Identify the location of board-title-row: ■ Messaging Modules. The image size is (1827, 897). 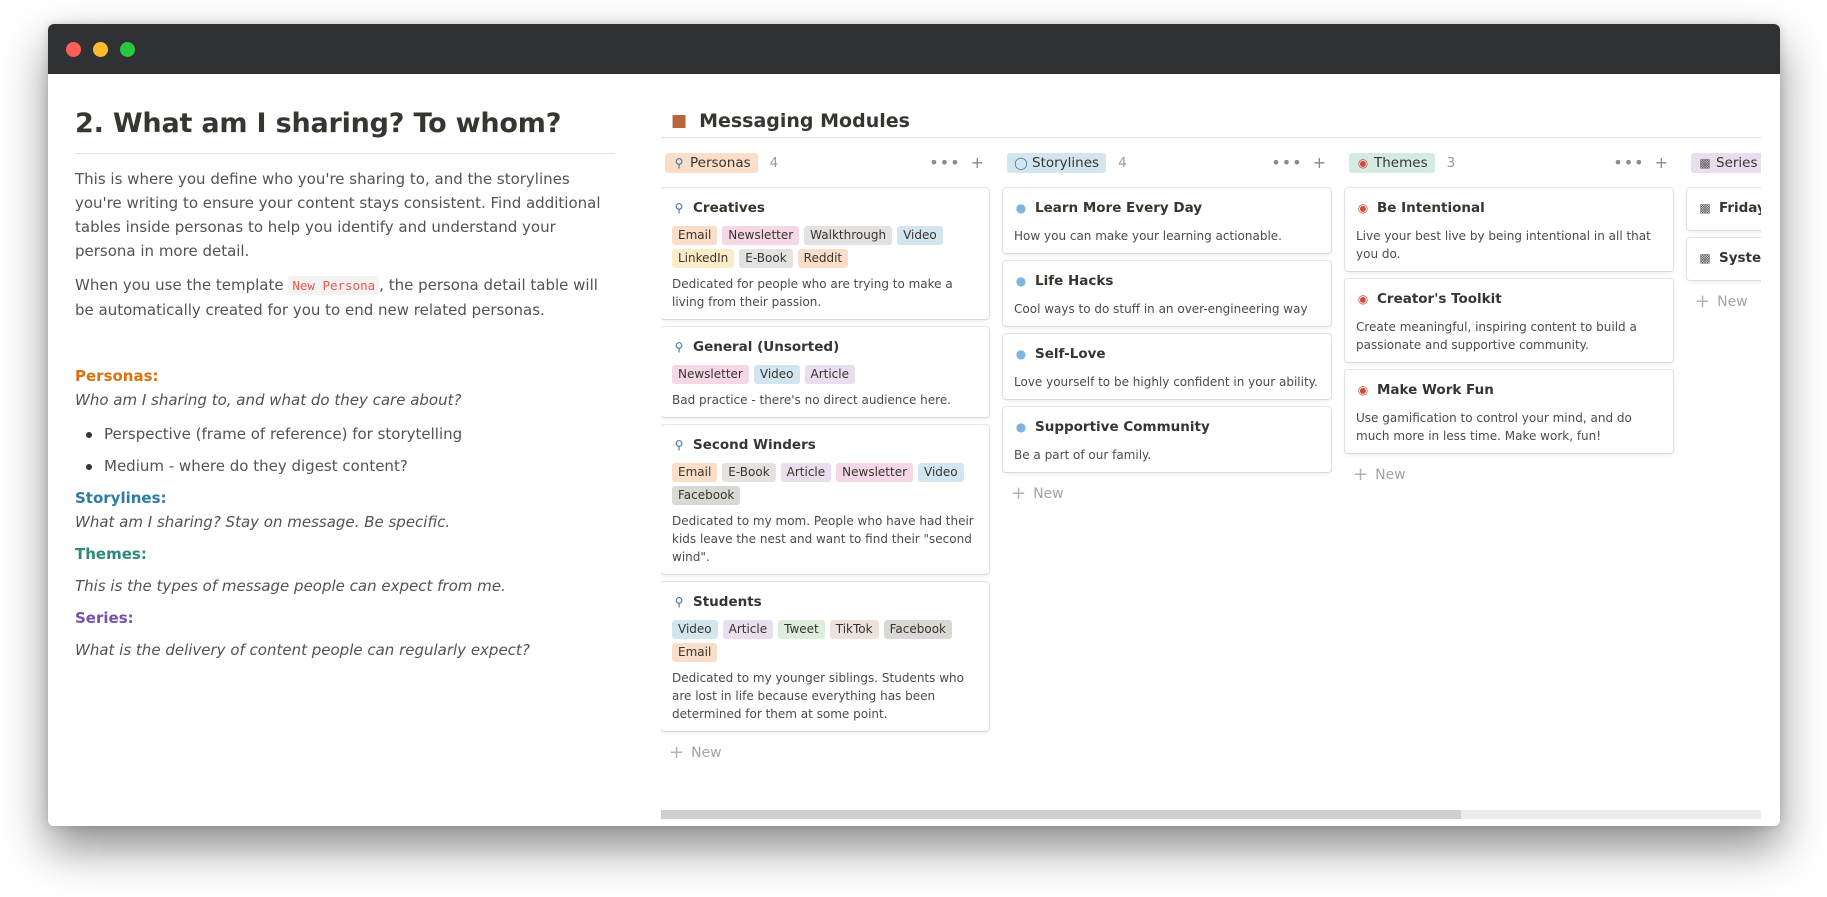
(1211, 121).